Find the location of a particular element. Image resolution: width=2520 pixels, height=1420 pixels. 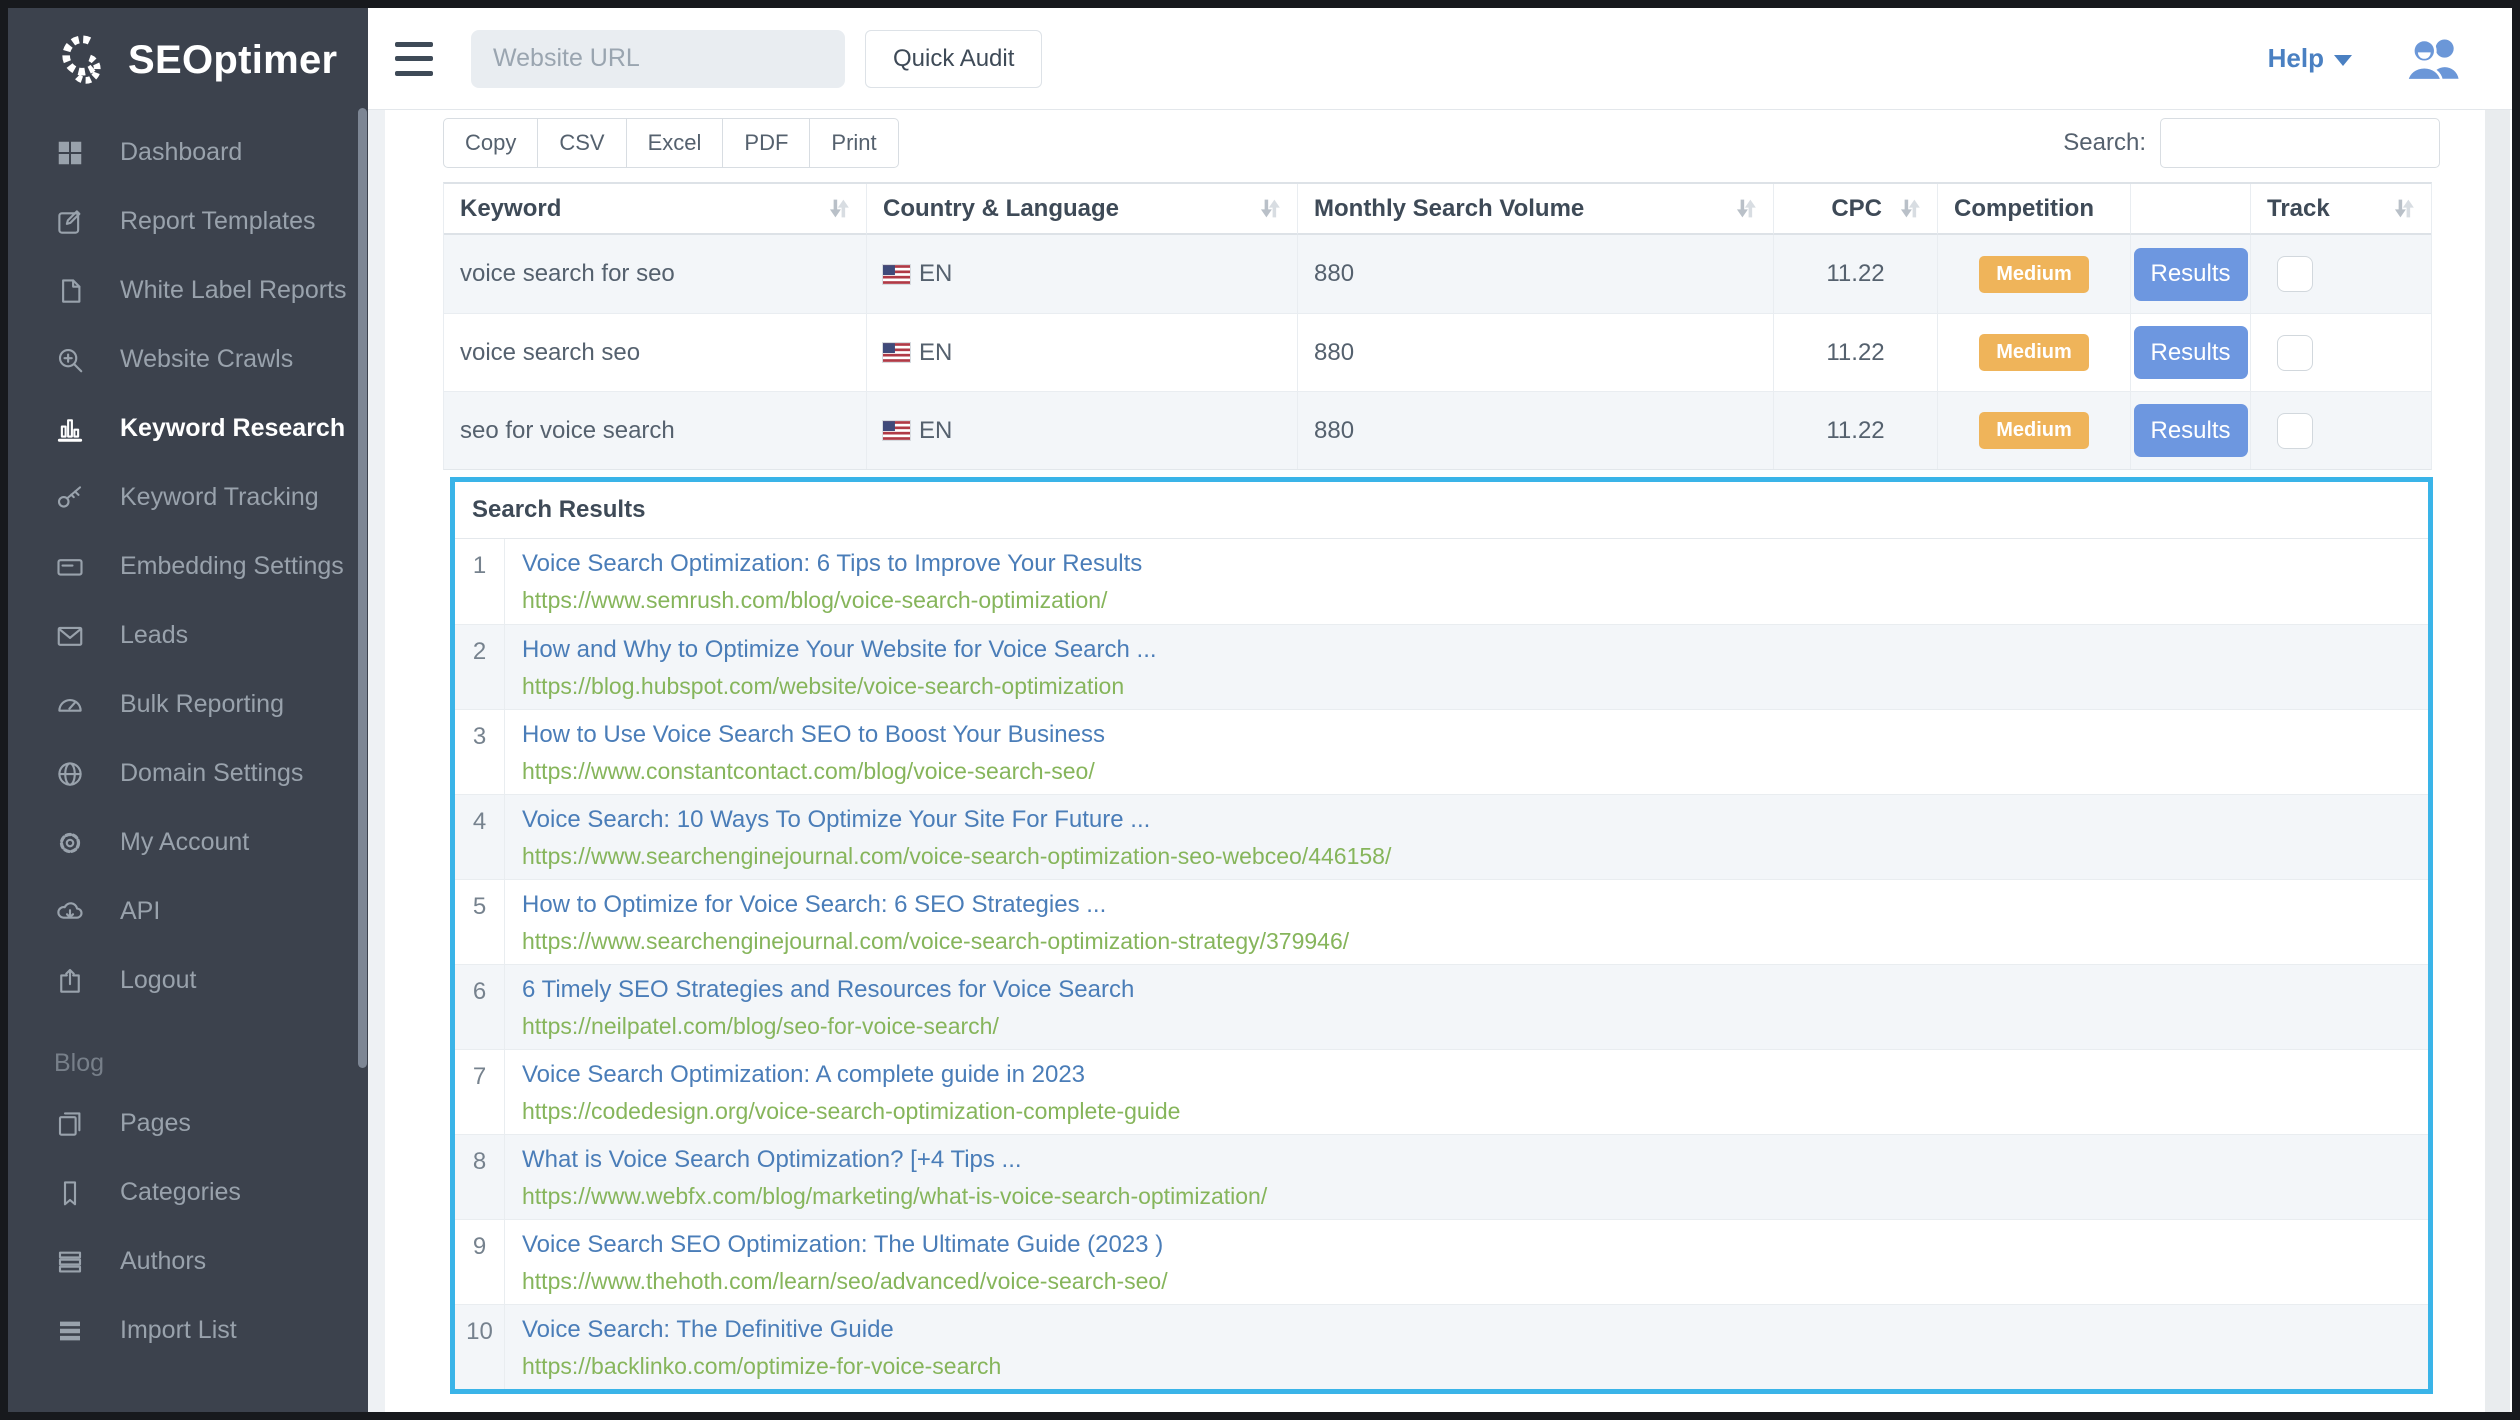

result-title-link: Voice Search: The Definitive Guide is located at coordinates (1475, 1330).